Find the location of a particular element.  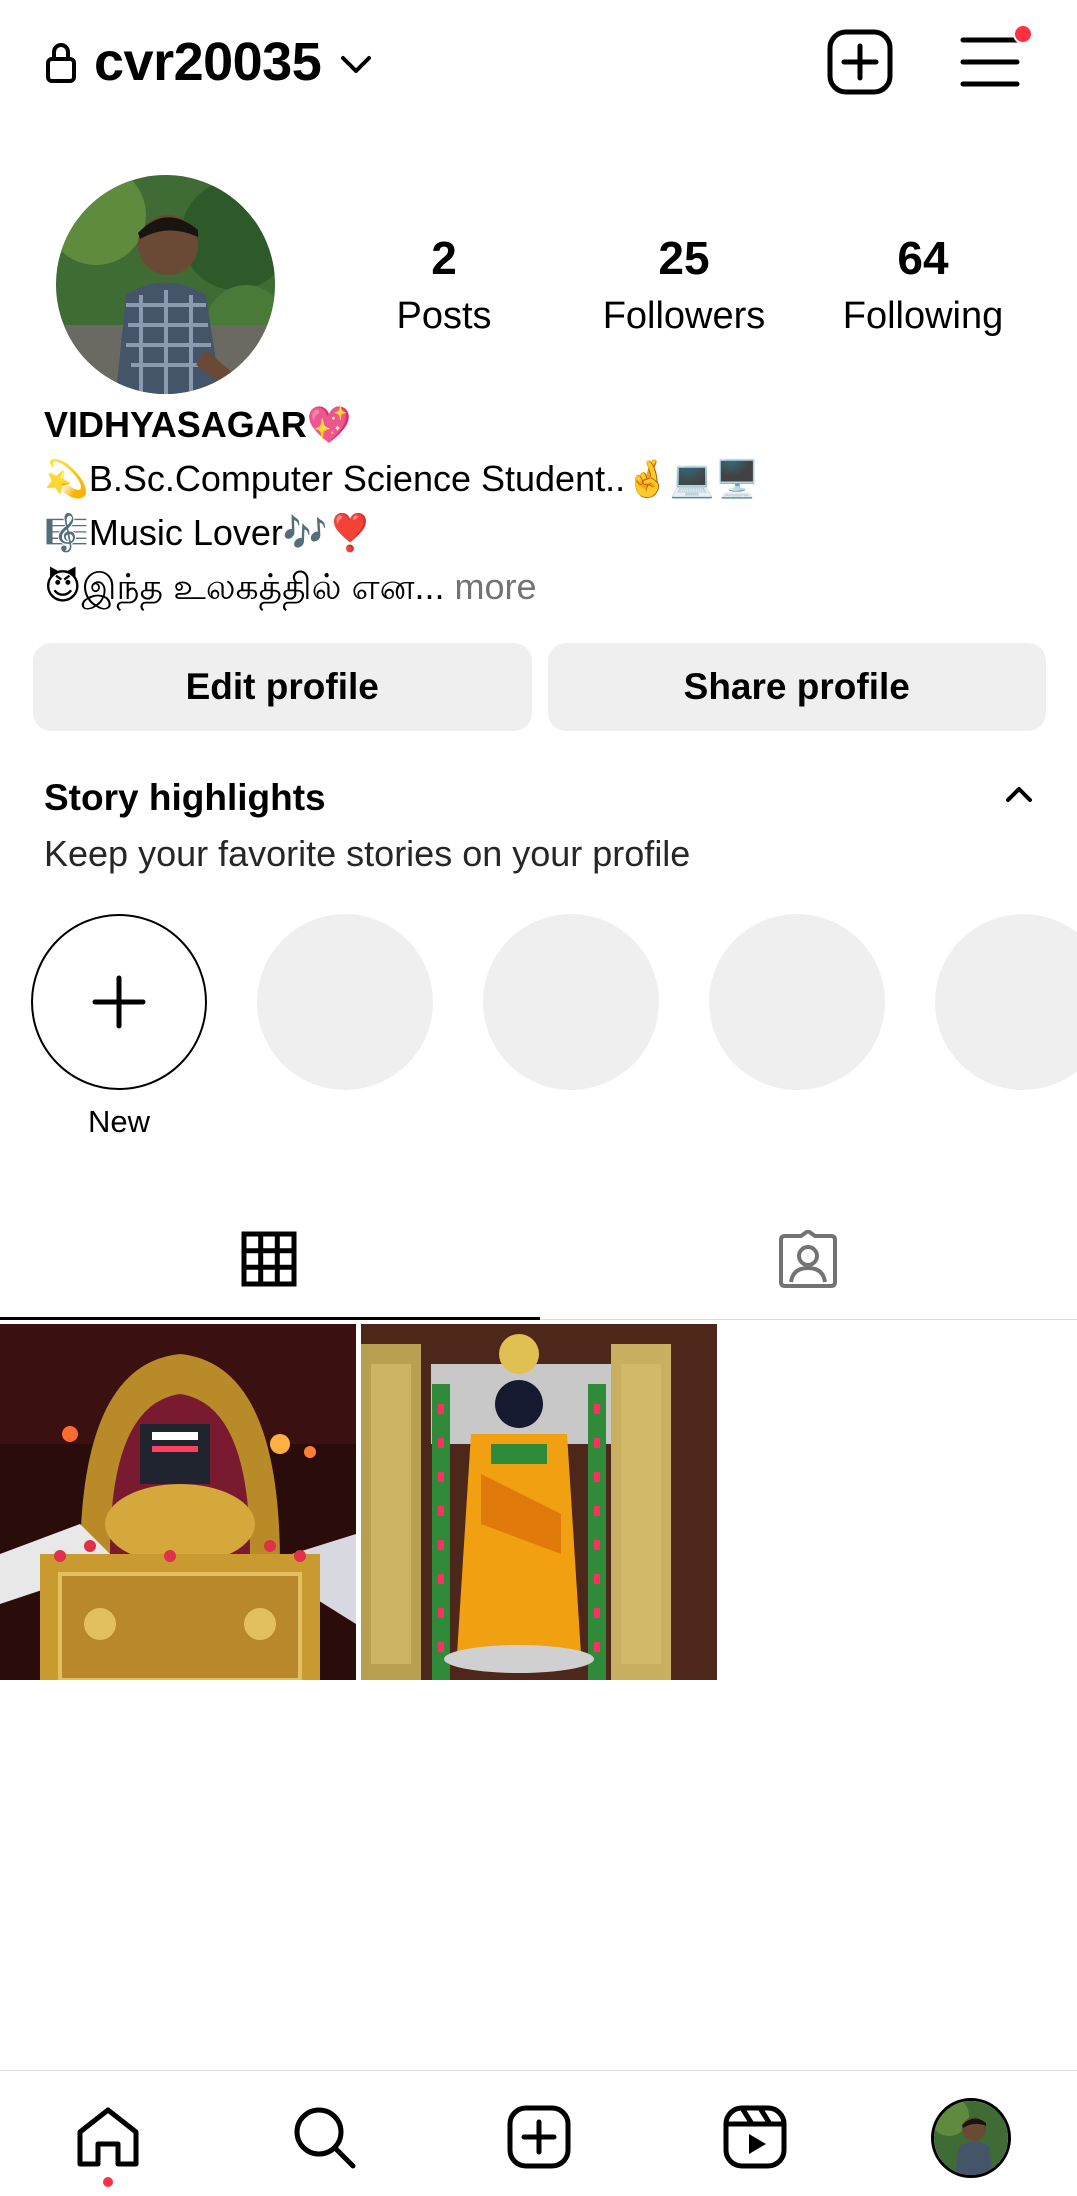

nav-search is located at coordinates (324, 2137).